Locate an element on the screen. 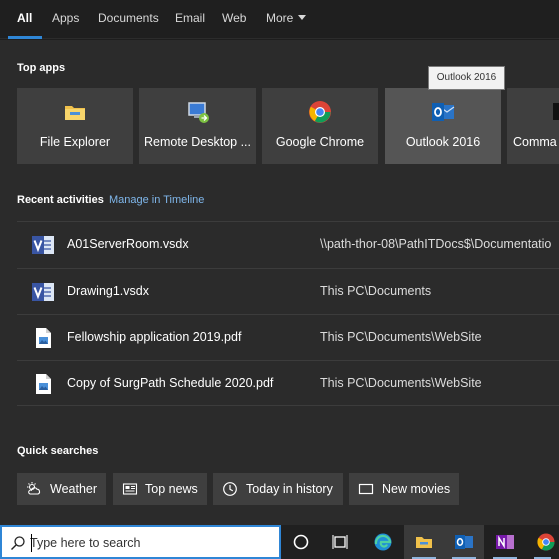 Image resolution: width=559 pixels, height=559 pixels. taskbar-outlook is located at coordinates (464, 542).